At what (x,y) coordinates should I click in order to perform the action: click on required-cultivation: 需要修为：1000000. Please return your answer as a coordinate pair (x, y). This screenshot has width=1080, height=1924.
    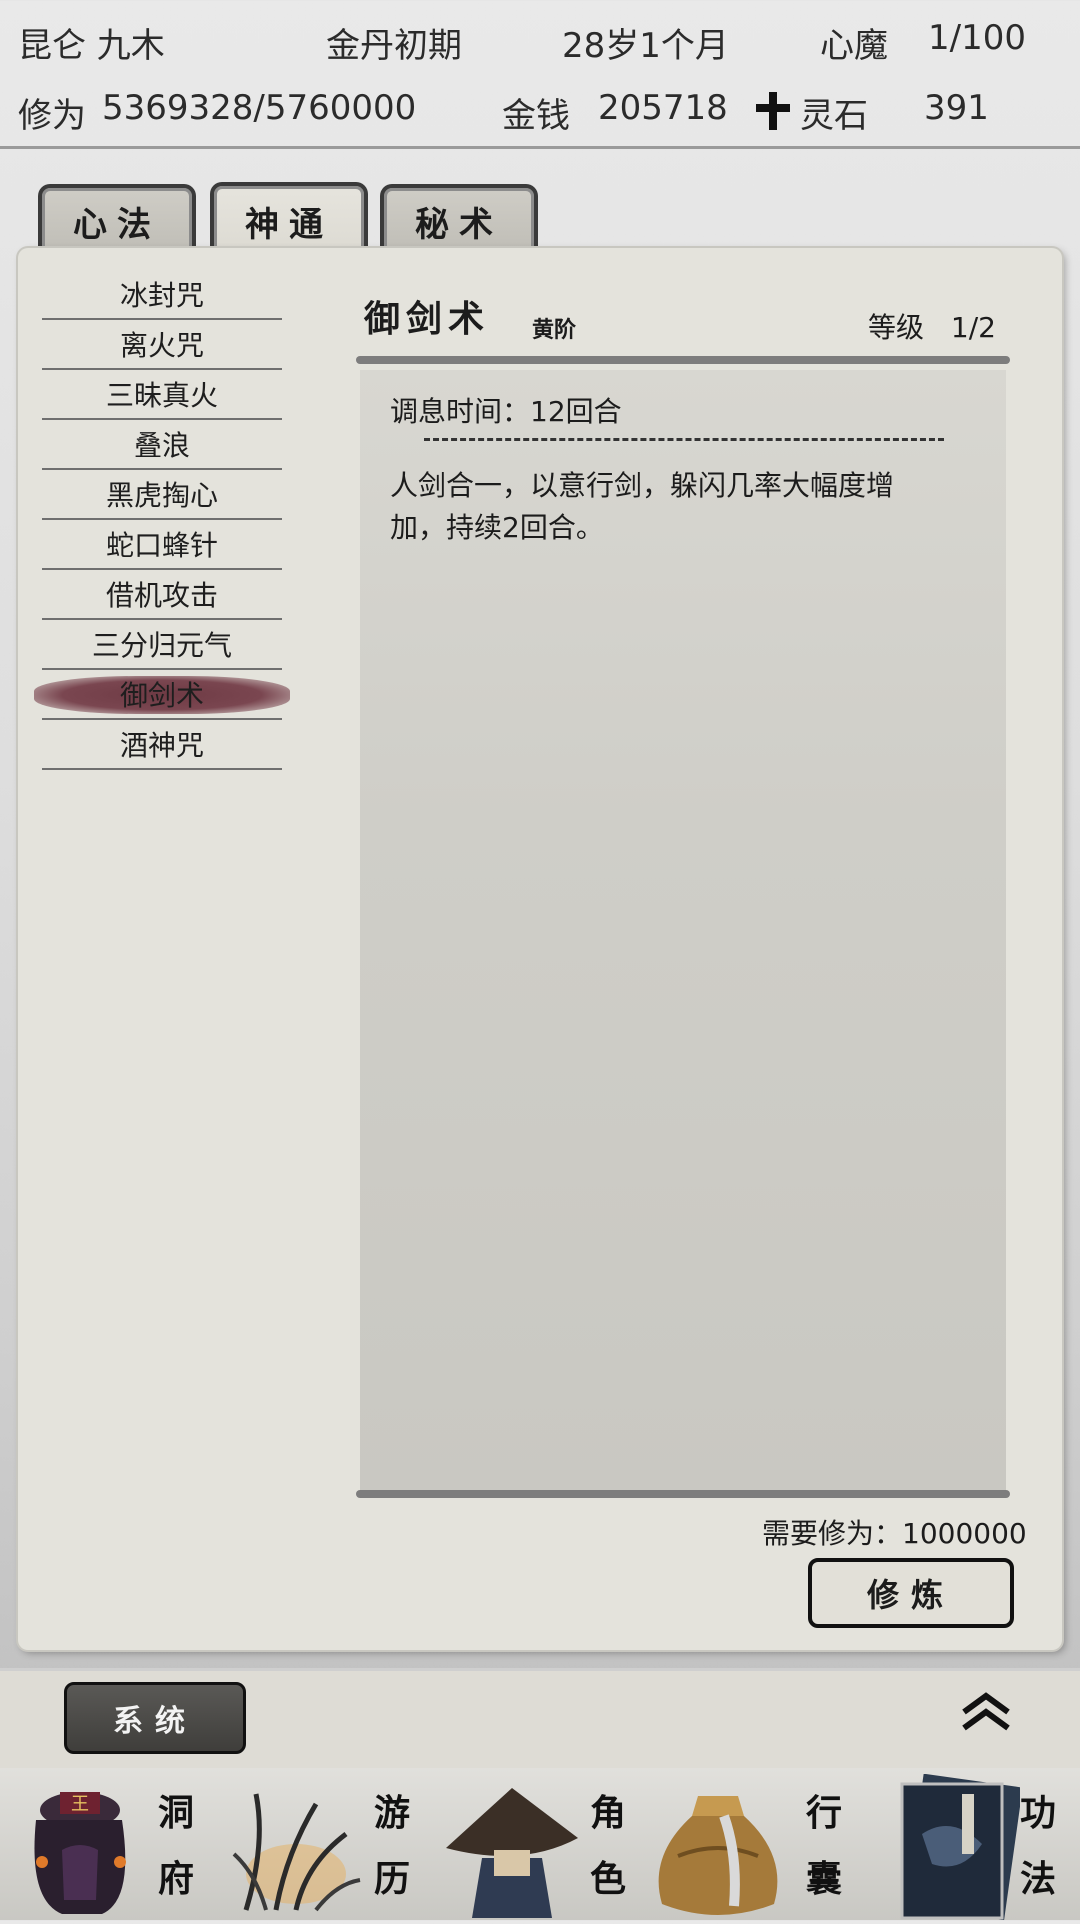
    Looking at the image, I should click on (894, 1533).